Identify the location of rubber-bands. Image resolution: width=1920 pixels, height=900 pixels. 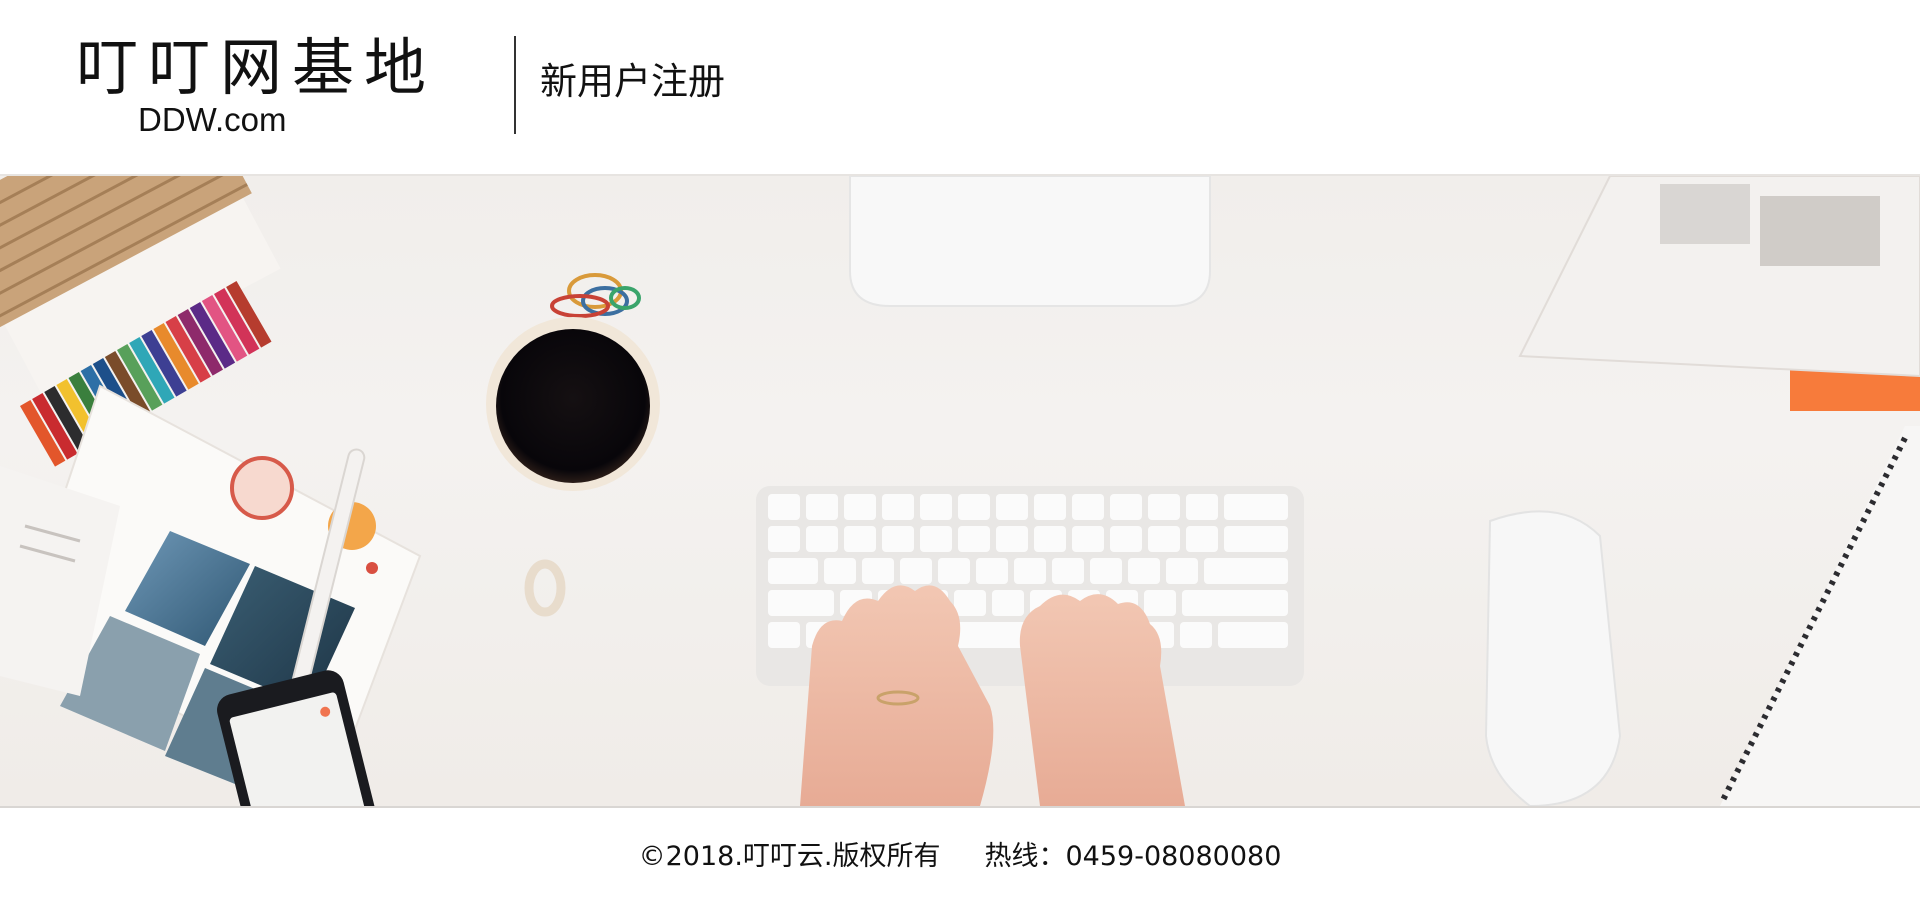
(595, 295).